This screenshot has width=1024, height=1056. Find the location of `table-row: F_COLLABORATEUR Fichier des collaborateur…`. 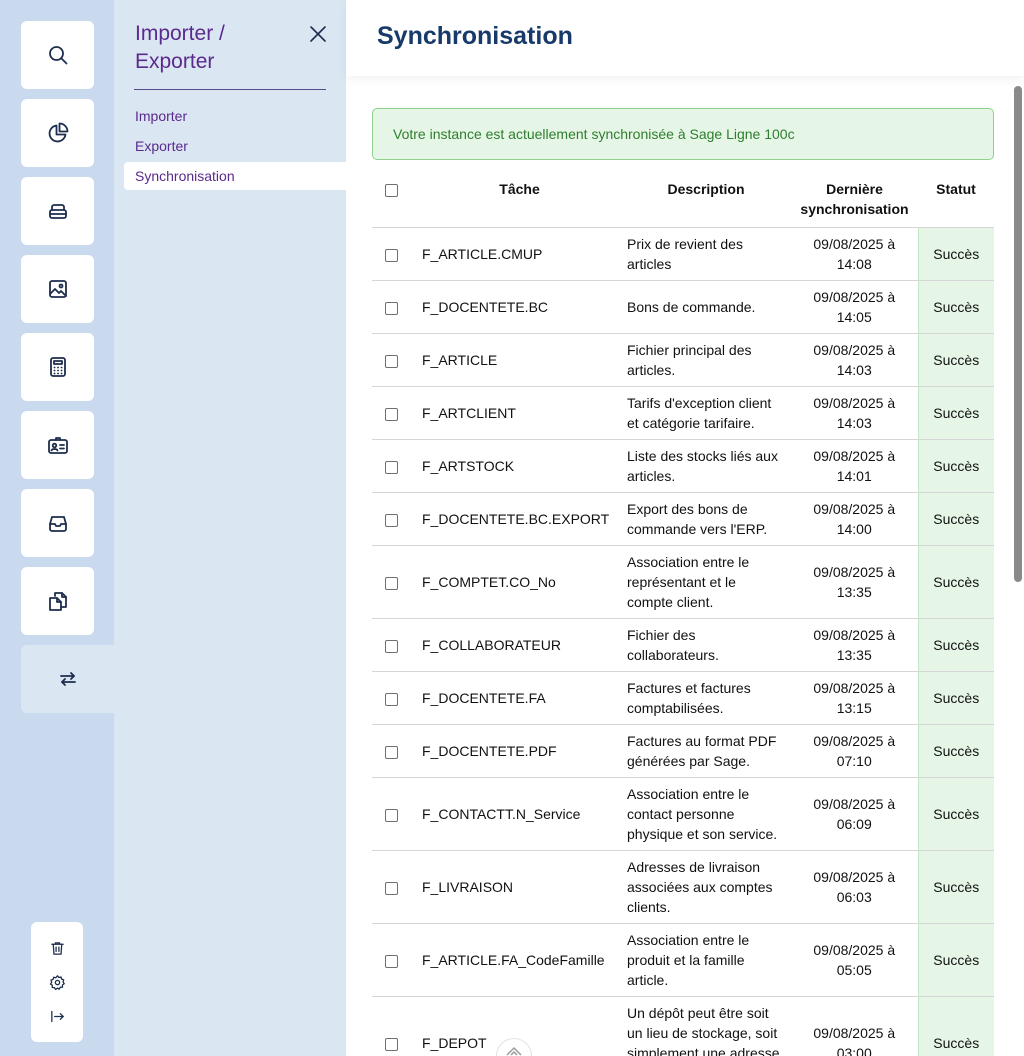

table-row: F_COLLABORATEUR Fichier des collaborateur… is located at coordinates (683, 645).